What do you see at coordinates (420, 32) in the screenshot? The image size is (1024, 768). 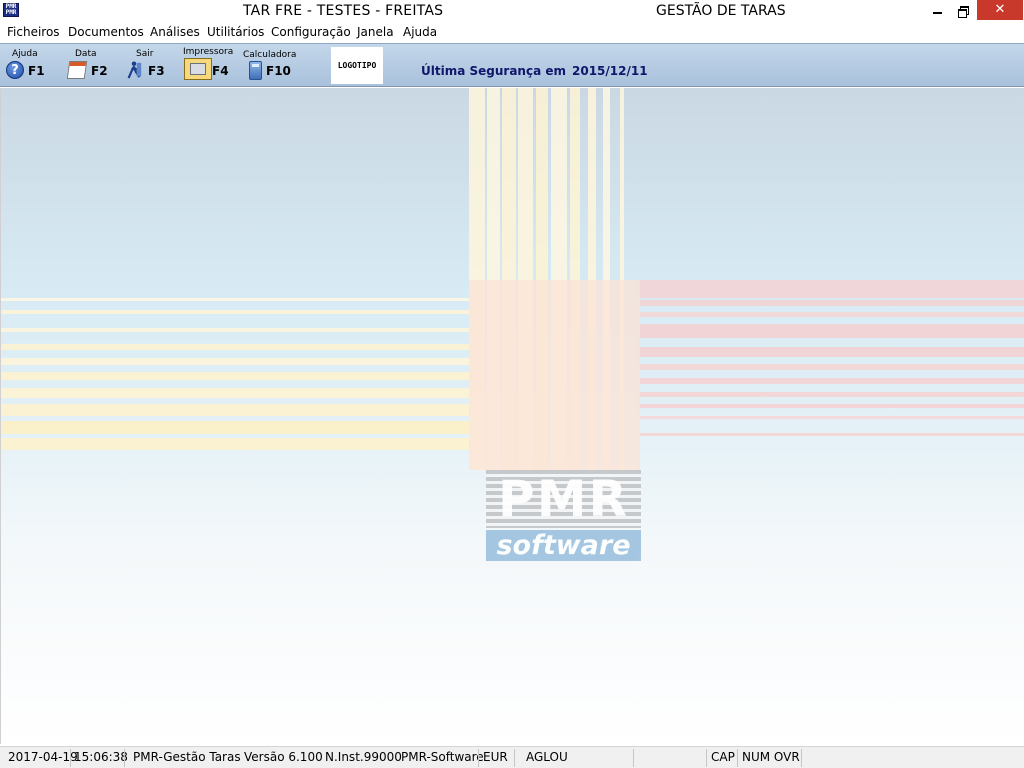 I see `menu-ajuda: Ajuda` at bounding box center [420, 32].